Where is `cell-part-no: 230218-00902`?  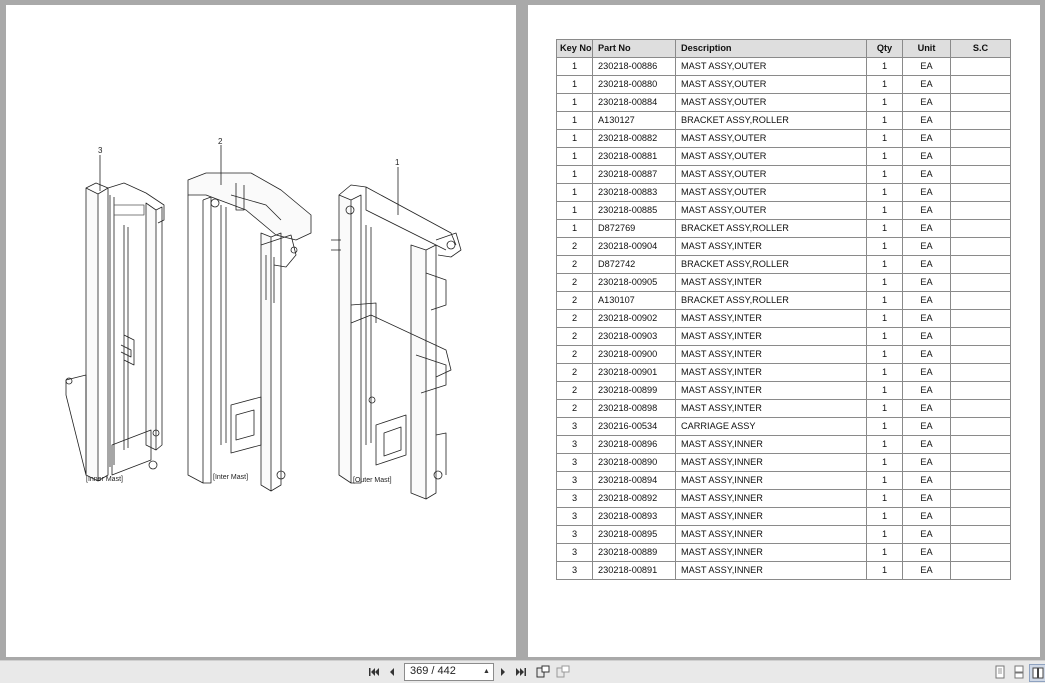 cell-part-no: 230218-00902 is located at coordinates (634, 318).